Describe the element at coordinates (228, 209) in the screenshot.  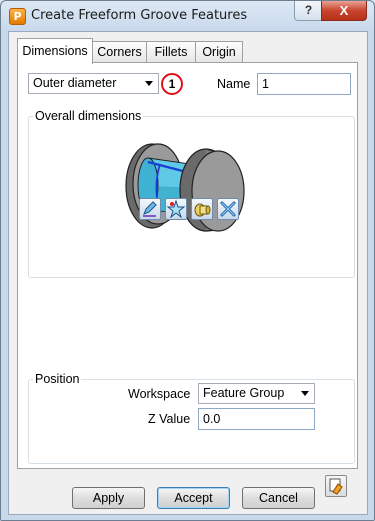
I see `cross-tools-icon` at that location.